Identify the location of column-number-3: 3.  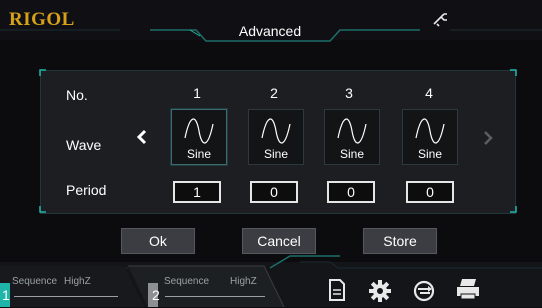
(349, 93).